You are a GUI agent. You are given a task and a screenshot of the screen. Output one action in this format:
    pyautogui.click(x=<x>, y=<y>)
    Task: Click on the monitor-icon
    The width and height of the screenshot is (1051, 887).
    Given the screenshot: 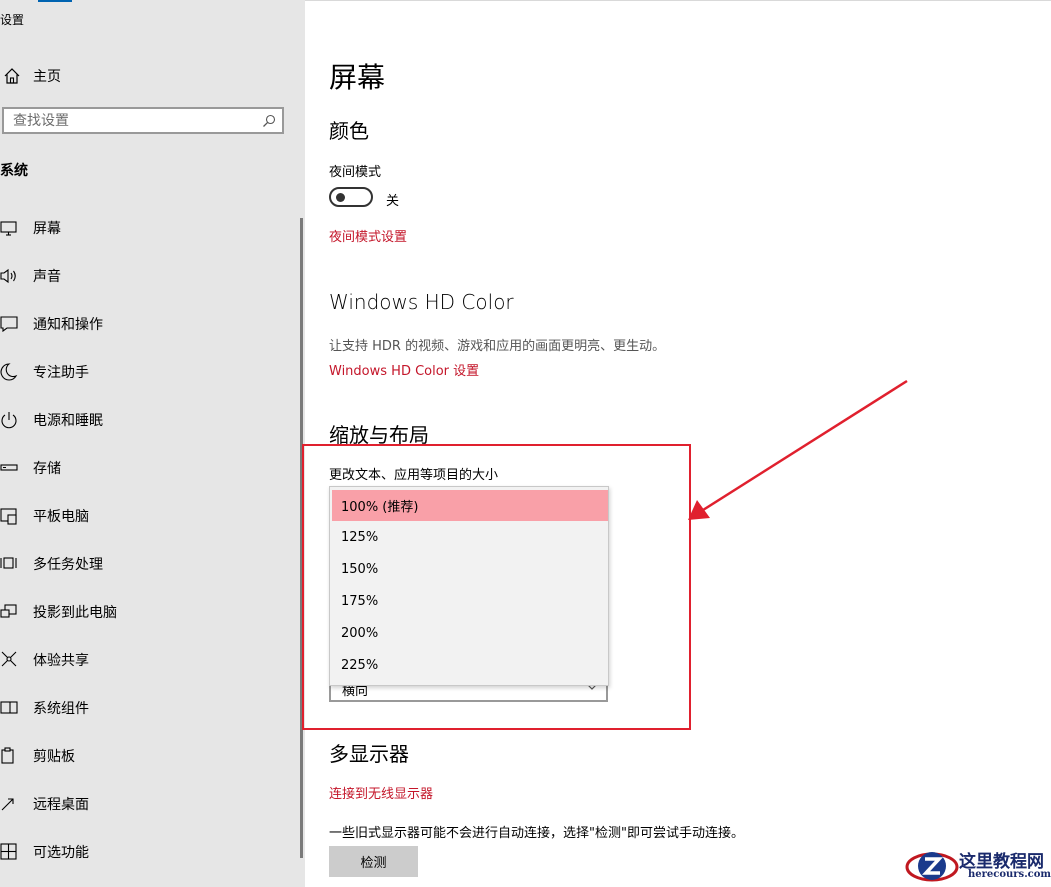 What is the action you would take?
    pyautogui.click(x=8, y=228)
    